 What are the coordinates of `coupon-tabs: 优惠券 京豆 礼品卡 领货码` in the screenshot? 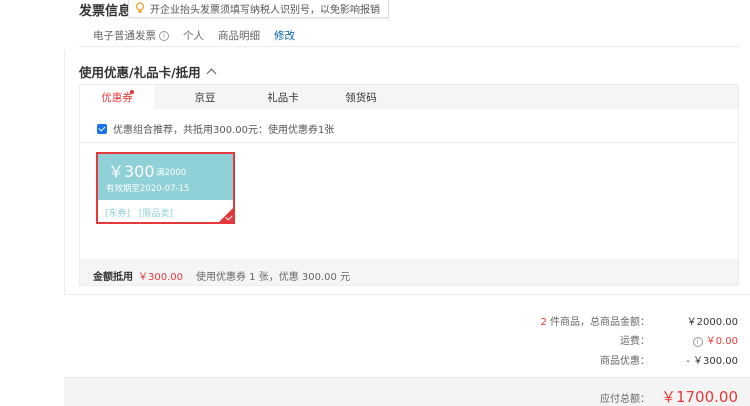 It's located at (409, 97).